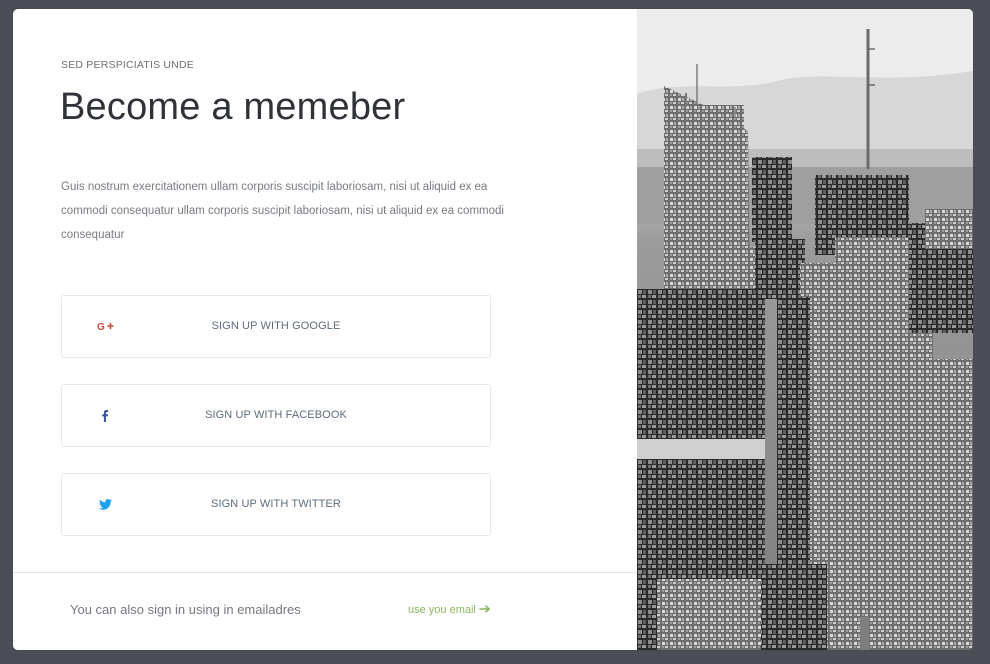 This screenshot has height=664, width=990. Describe the element at coordinates (442, 610) in the screenshot. I see `use-email-label: use you email` at that location.